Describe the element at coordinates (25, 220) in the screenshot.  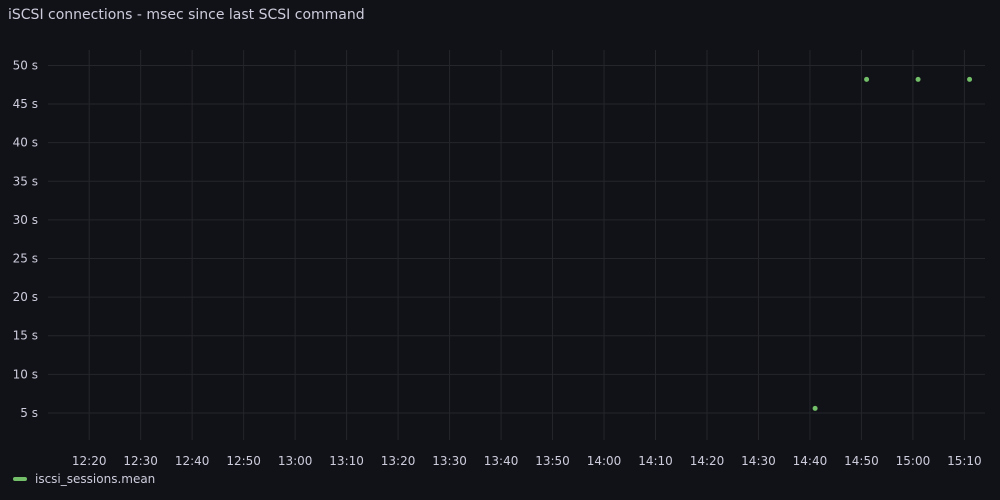
I see `y-tick-label: 30 s` at that location.